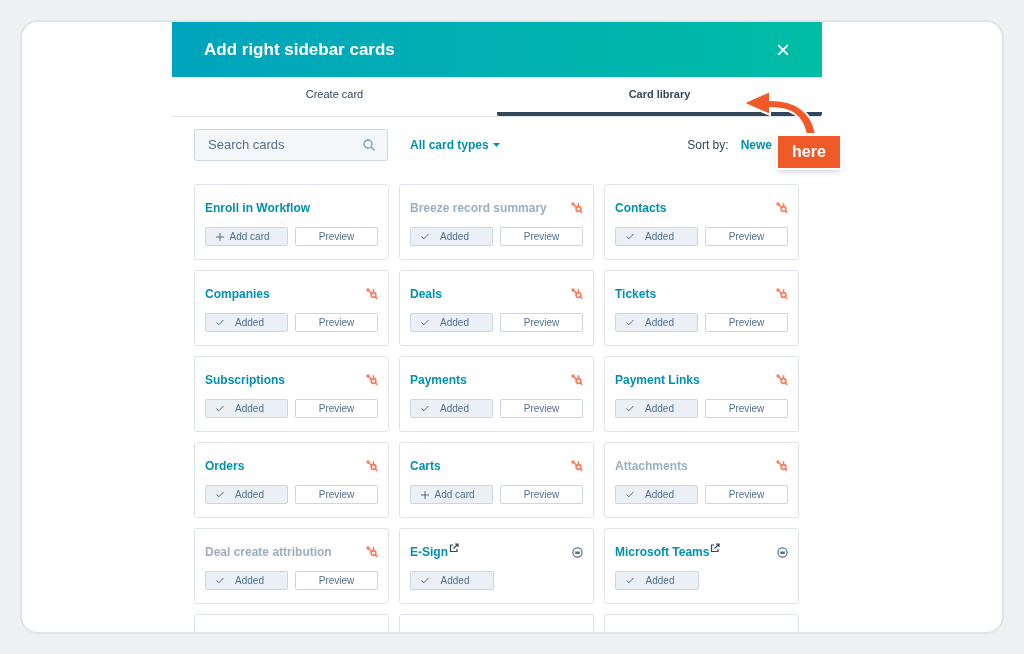  I want to click on sort-dropdown: Newe, so click(756, 144).